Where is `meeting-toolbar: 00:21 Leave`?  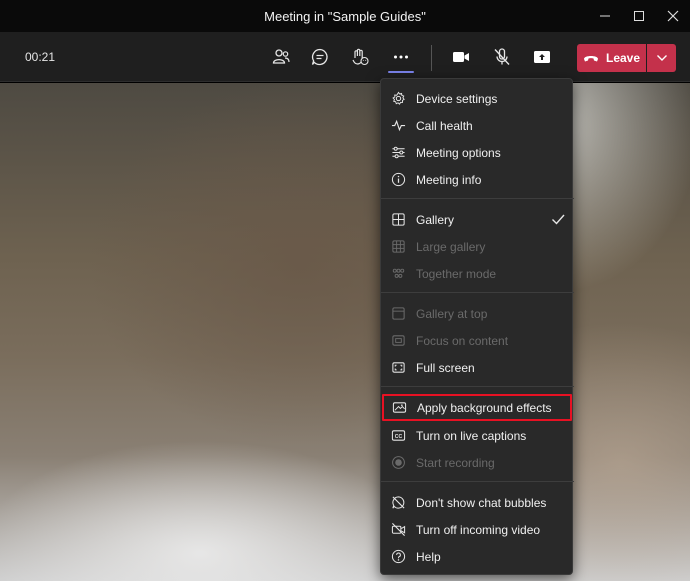 meeting-toolbar: 00:21 Leave is located at coordinates (345, 57).